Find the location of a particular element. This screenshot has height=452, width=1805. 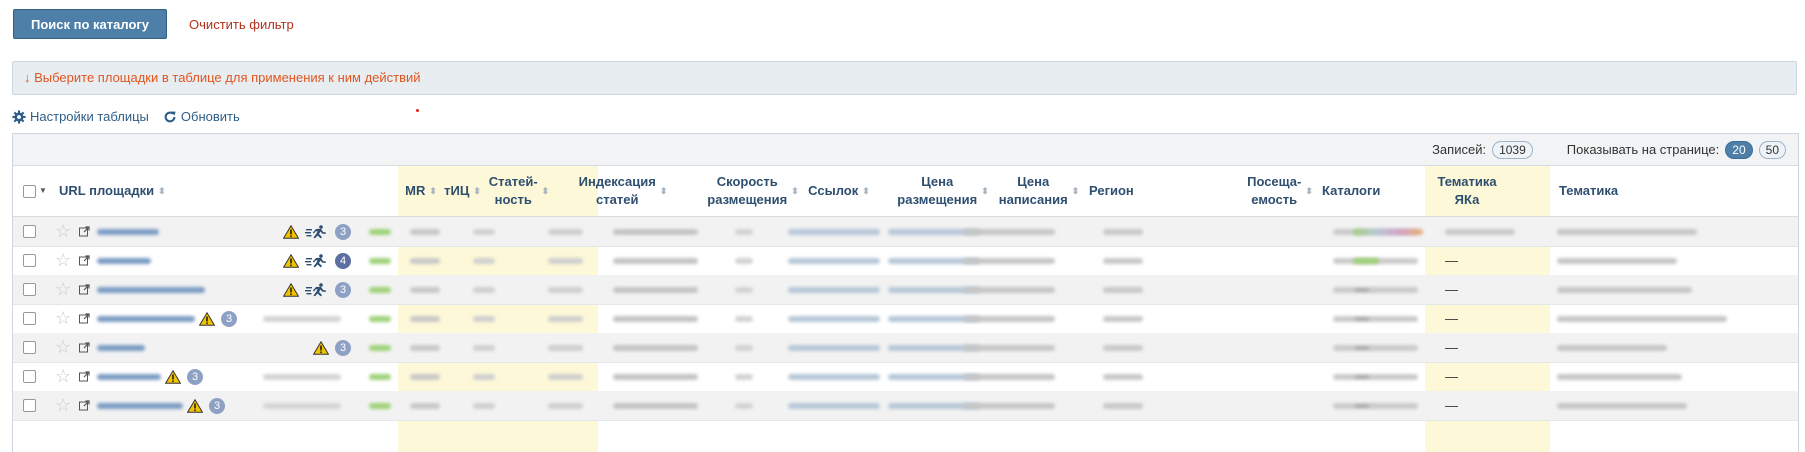

count-badge: 4 is located at coordinates (343, 260).